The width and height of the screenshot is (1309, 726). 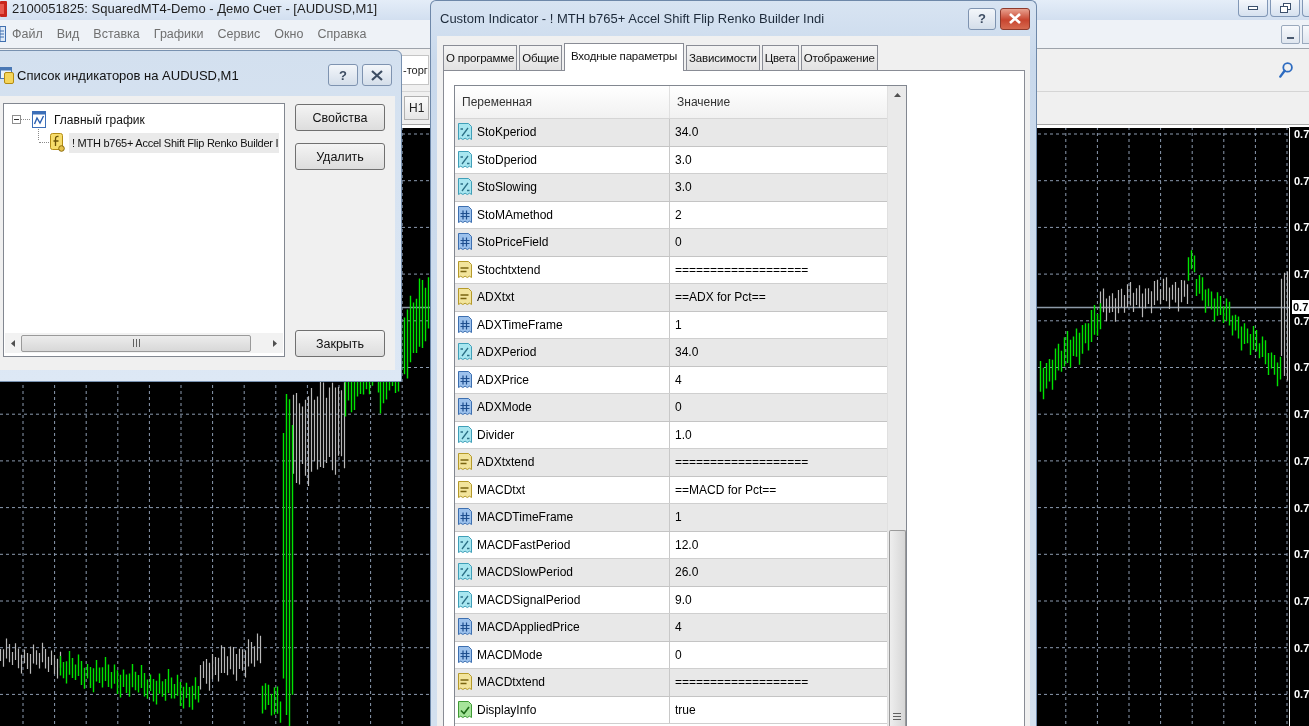 What do you see at coordinates (507, 709) in the screenshot?
I see `parameter-name: DisplayInfo` at bounding box center [507, 709].